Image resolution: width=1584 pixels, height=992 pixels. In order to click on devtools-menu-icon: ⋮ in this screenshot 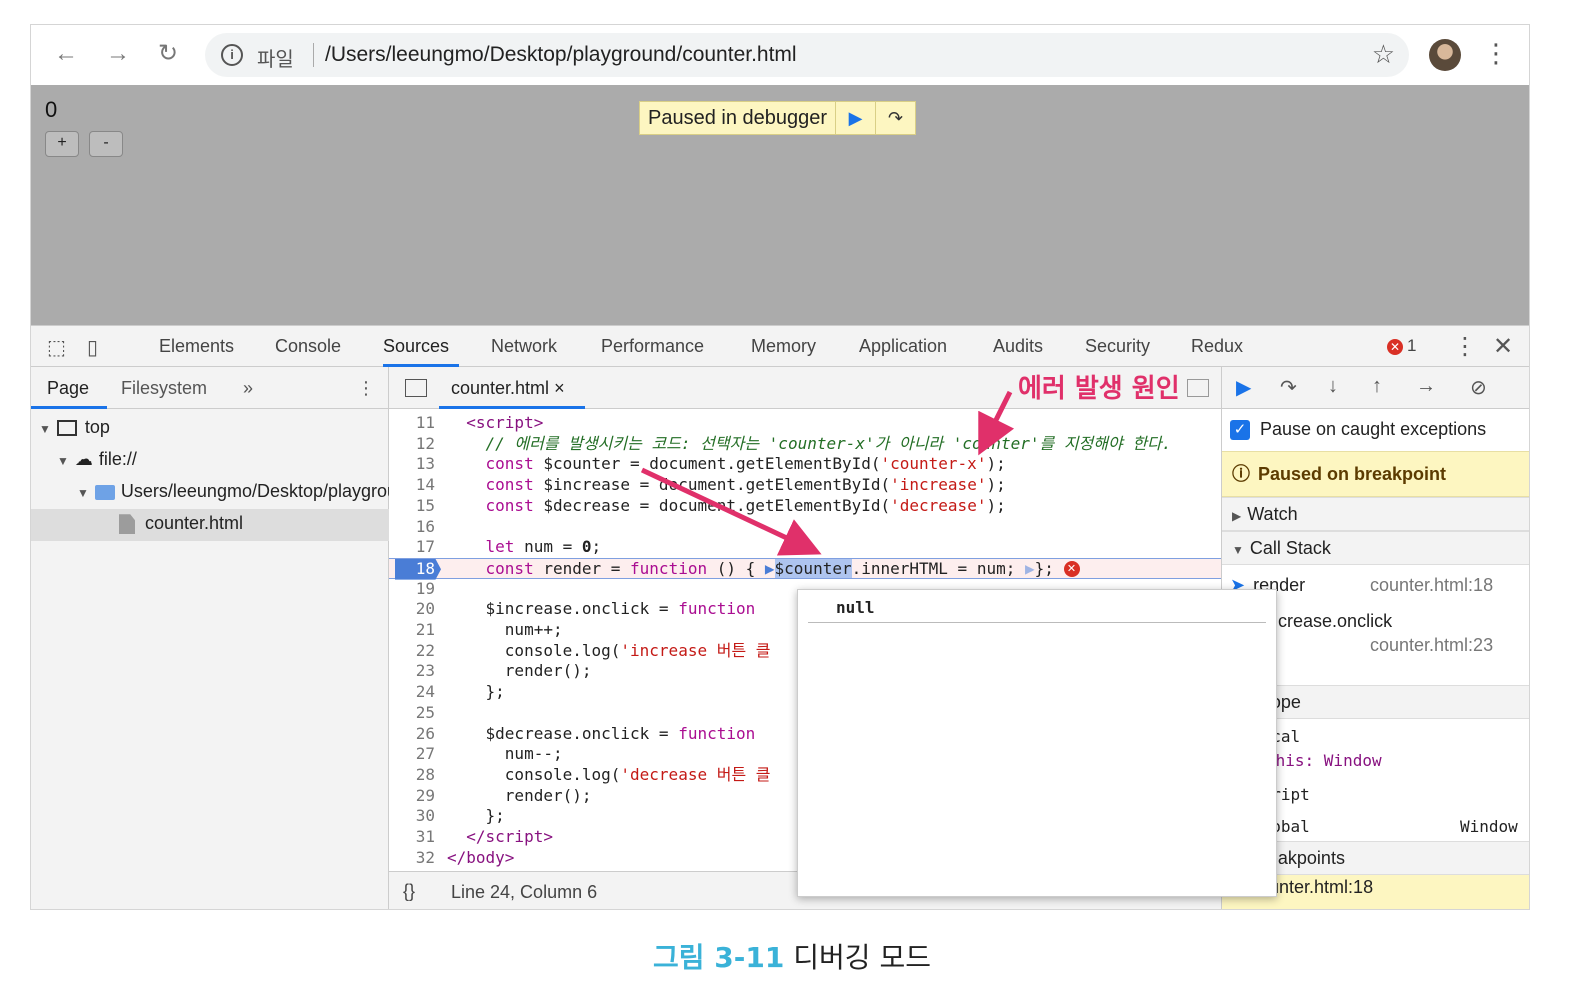, I will do `click(1465, 346)`.